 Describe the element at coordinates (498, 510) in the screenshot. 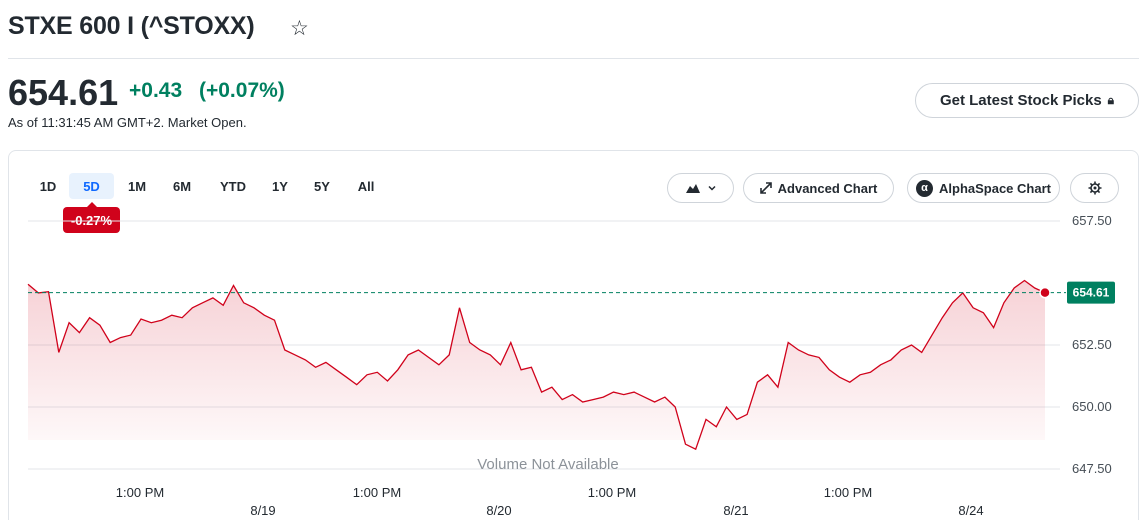

I see `x-date-label: 8/20` at that location.